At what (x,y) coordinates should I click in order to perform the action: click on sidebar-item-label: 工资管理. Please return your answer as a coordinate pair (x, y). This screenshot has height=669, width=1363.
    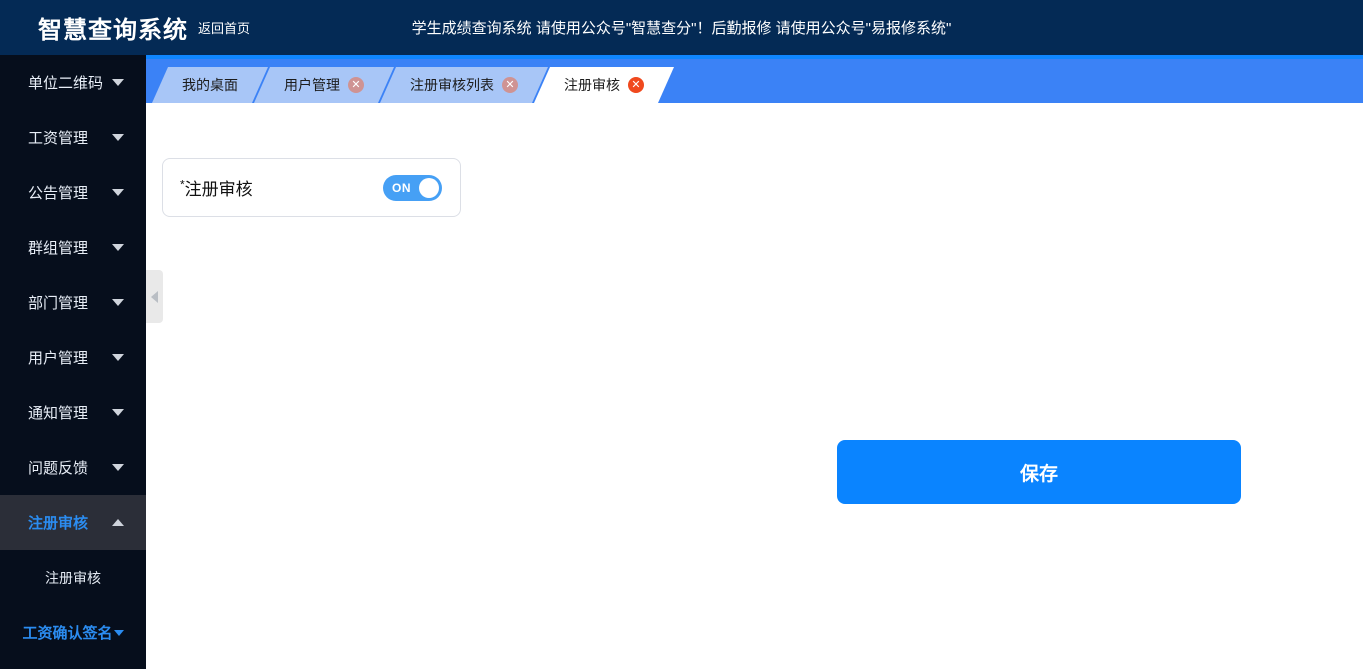
    Looking at the image, I should click on (58, 138).